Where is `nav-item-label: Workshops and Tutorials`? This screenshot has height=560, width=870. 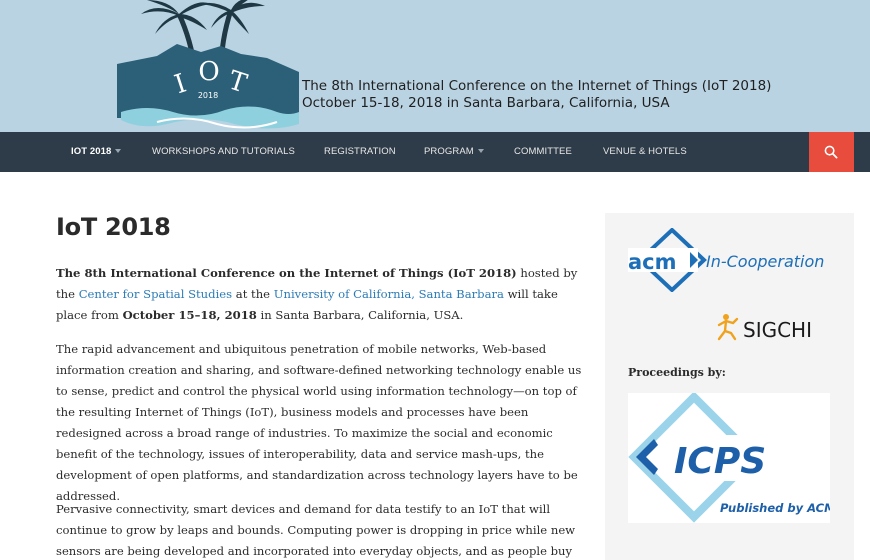 nav-item-label: Workshops and Tutorials is located at coordinates (223, 151).